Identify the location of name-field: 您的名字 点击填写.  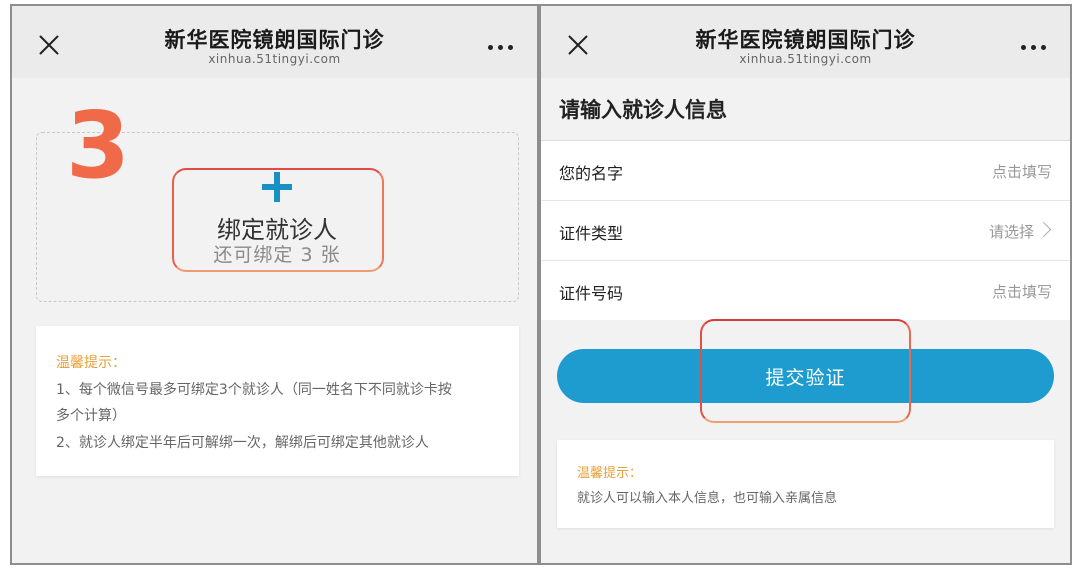
(805, 171).